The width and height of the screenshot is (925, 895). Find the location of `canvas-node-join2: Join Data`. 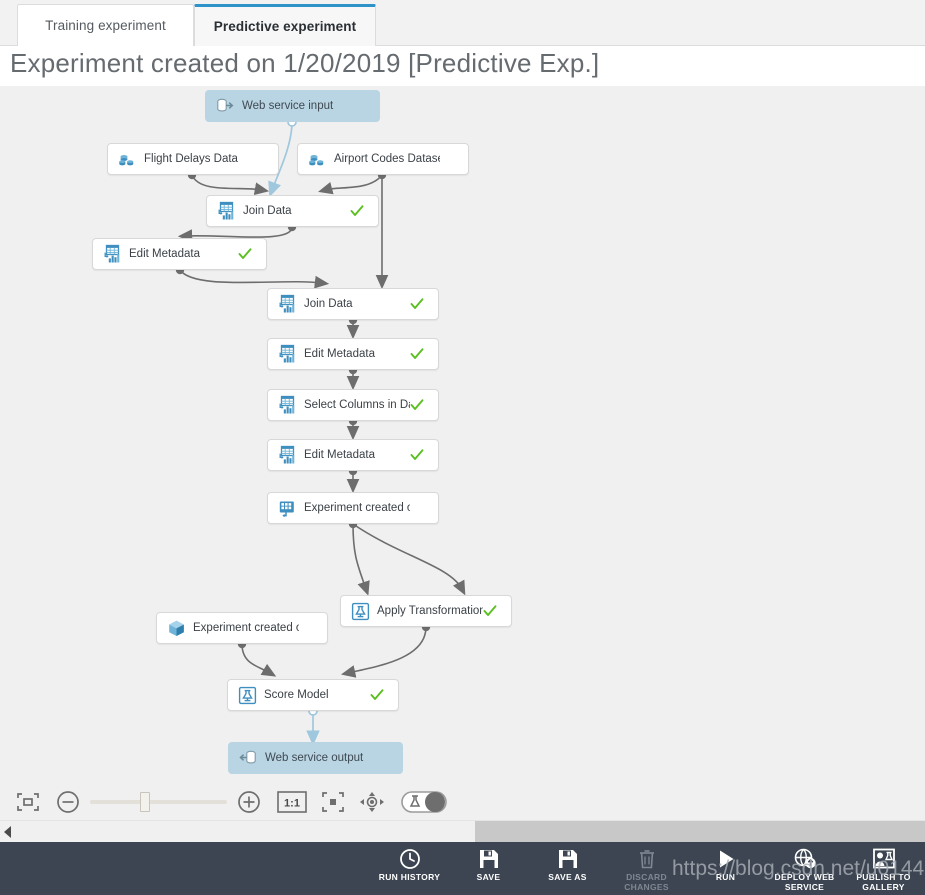

canvas-node-join2: Join Data is located at coordinates (353, 304).